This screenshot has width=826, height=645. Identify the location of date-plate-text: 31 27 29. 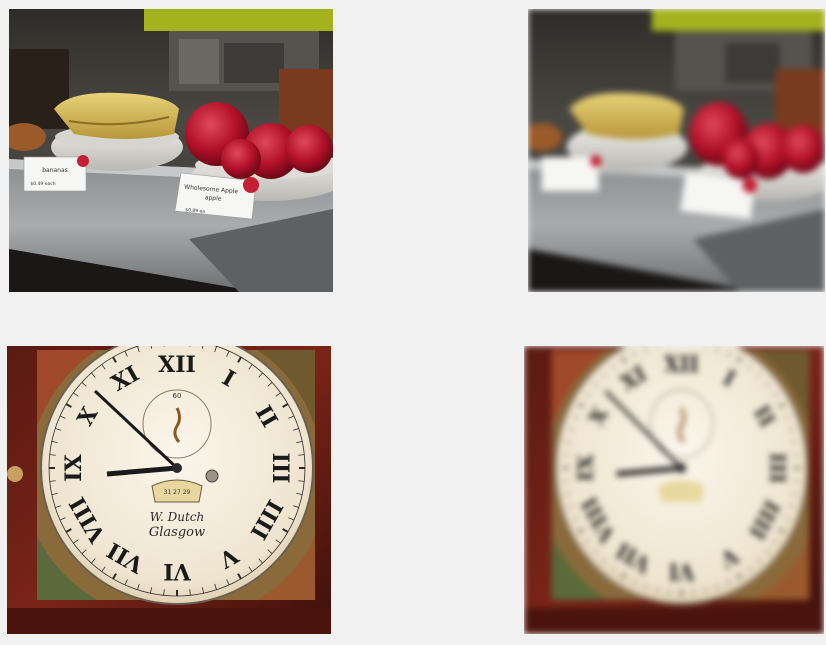
(177, 492).